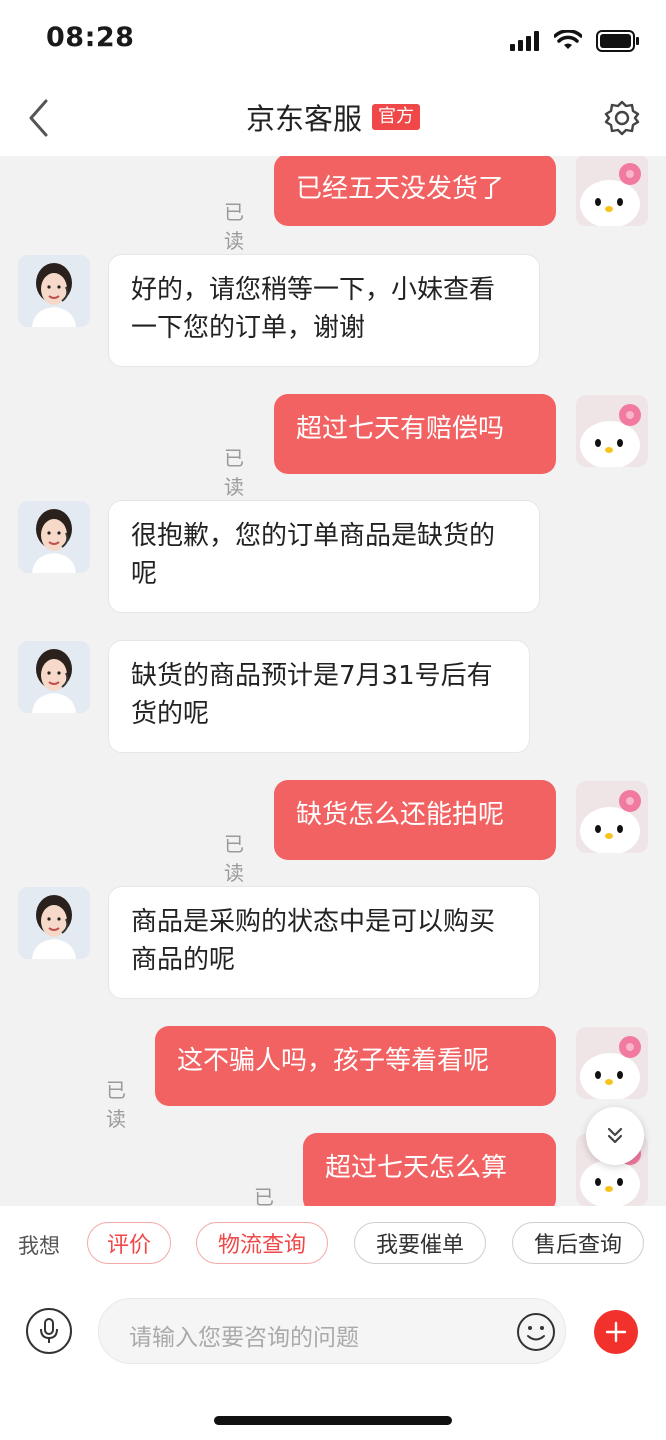 This screenshot has height=1440, width=666. I want to click on message-bubble: 缺货的商品预计是7月31号后有货的呢, so click(319, 696).